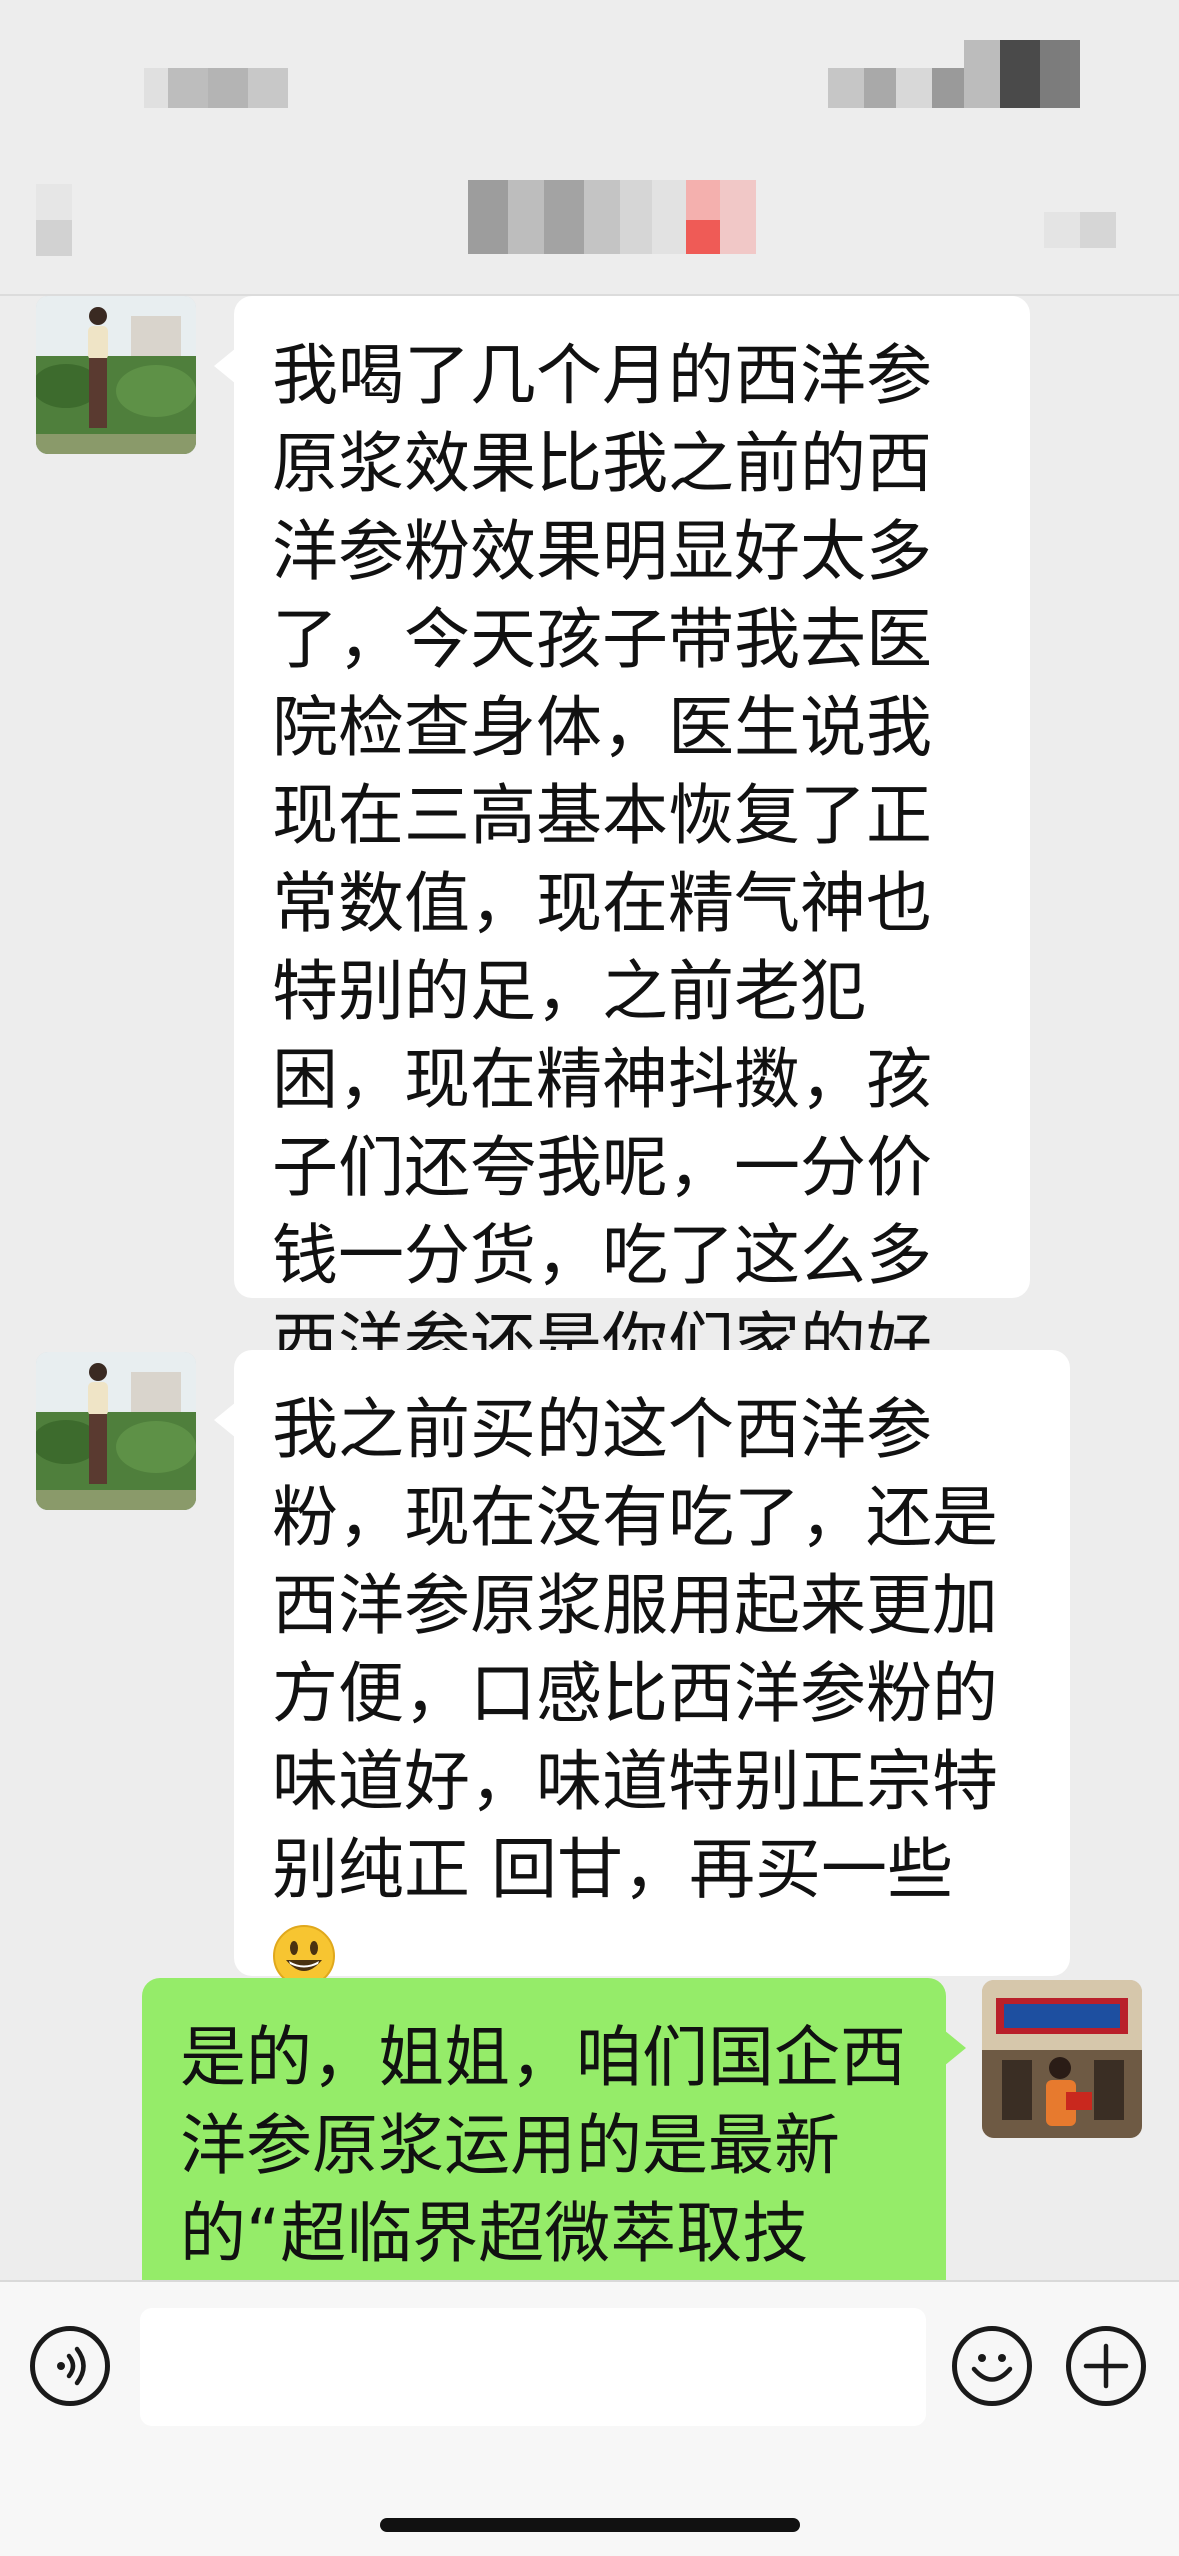  I want to click on back-button-blurred, so click(54, 220).